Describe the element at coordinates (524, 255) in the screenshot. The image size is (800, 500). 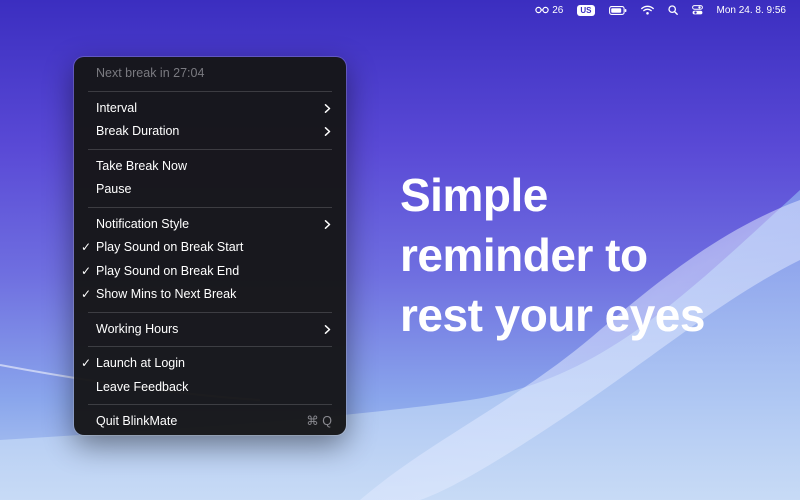
I see `headline-line-2: reminder to` at that location.